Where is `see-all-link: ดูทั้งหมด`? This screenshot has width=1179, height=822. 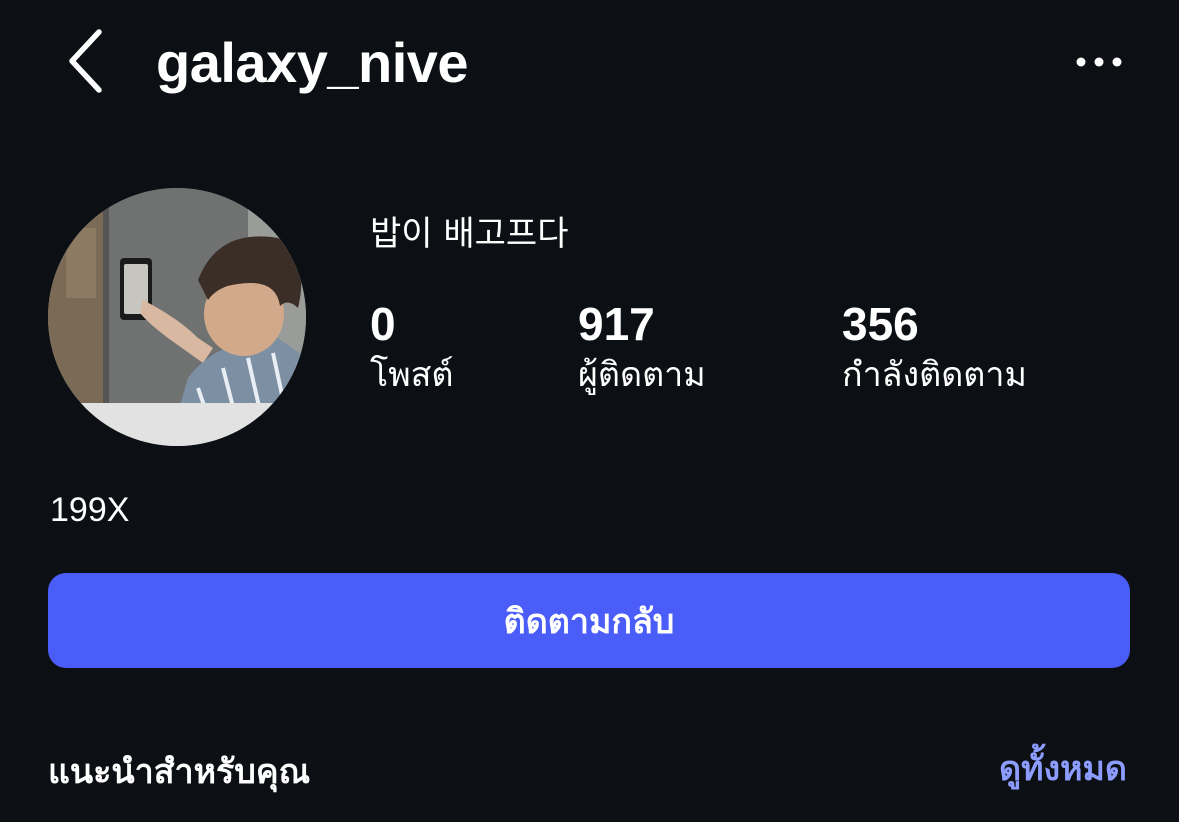 see-all-link: ดูทั้งหมด is located at coordinates (1063, 769).